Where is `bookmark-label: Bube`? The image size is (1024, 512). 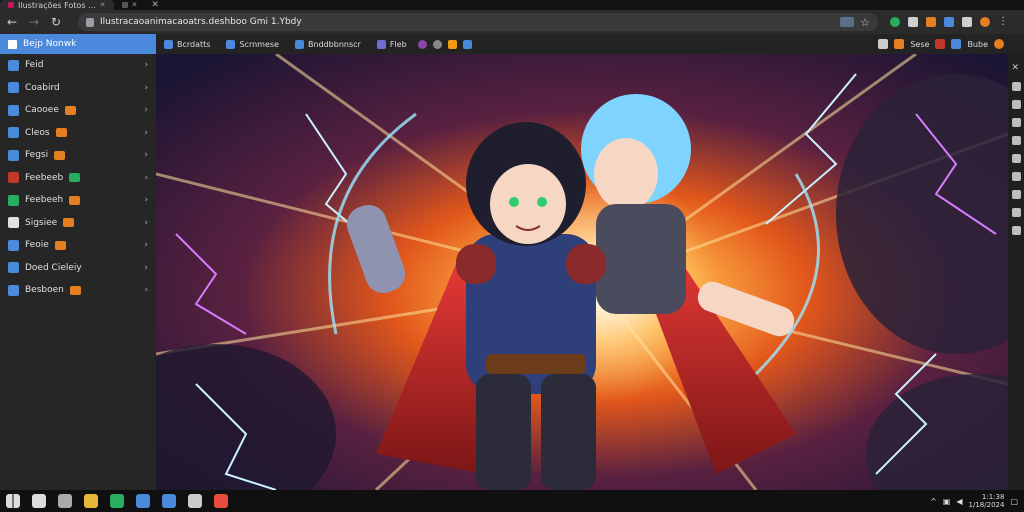
bookmark-label: Bube is located at coordinates (977, 44).